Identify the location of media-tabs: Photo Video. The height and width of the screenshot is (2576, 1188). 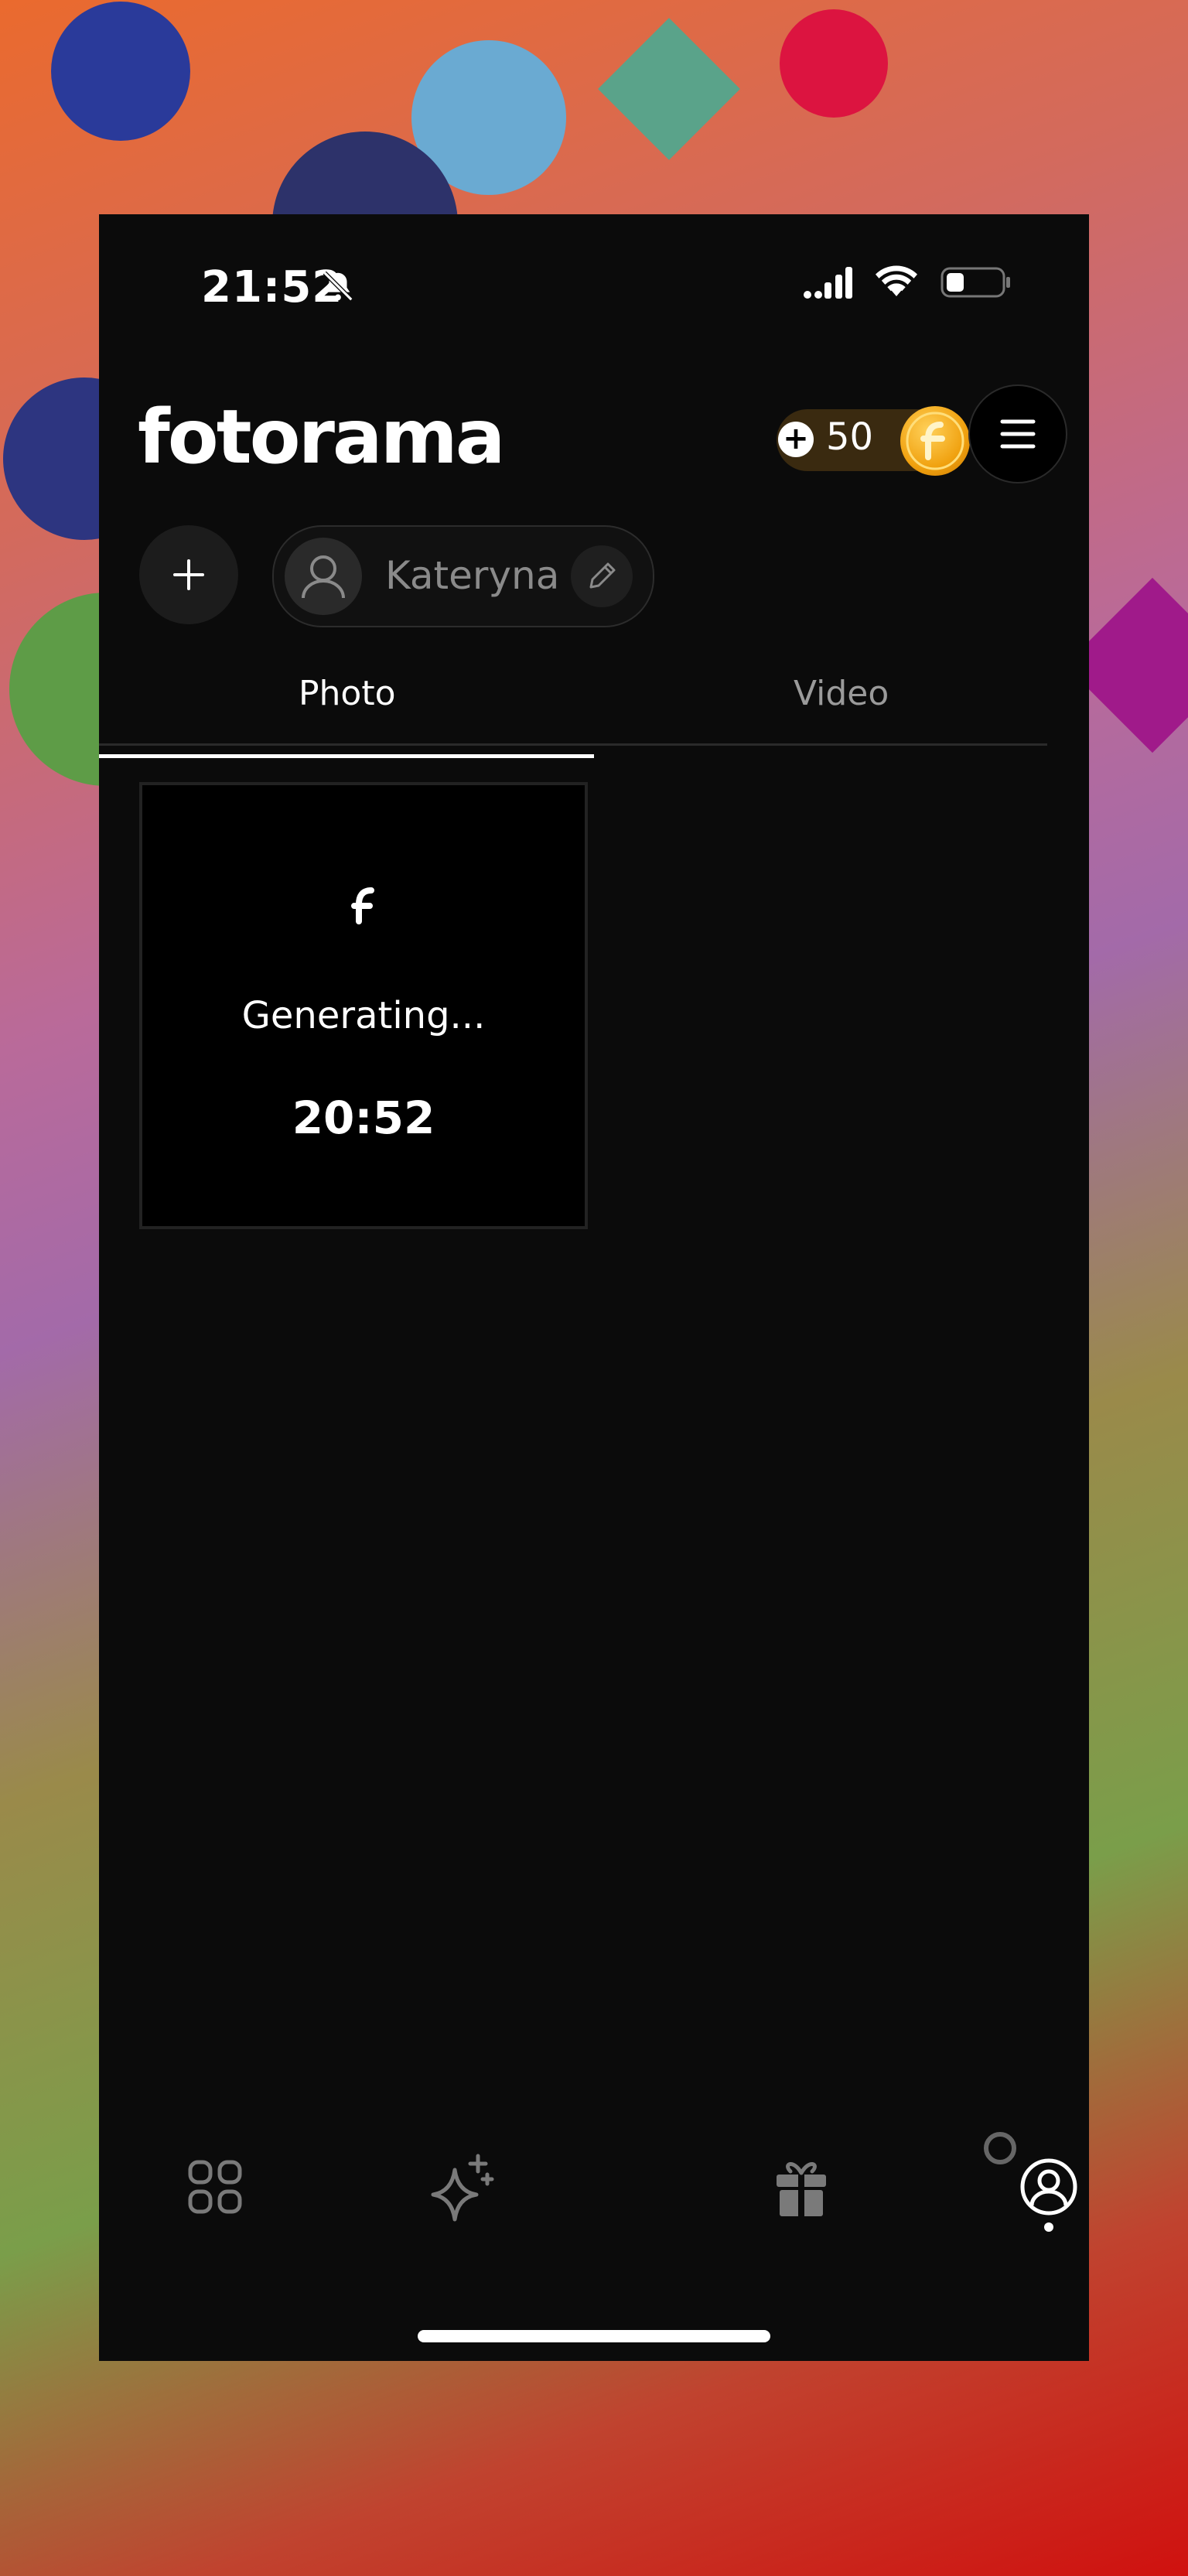
(573, 710).